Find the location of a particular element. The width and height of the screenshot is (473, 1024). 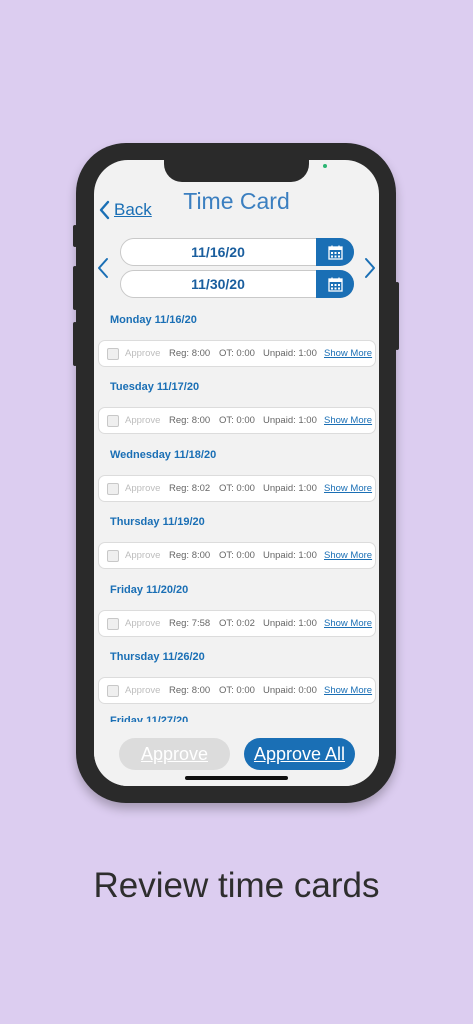

start-date-field: 11/16/20 is located at coordinates (237, 252).